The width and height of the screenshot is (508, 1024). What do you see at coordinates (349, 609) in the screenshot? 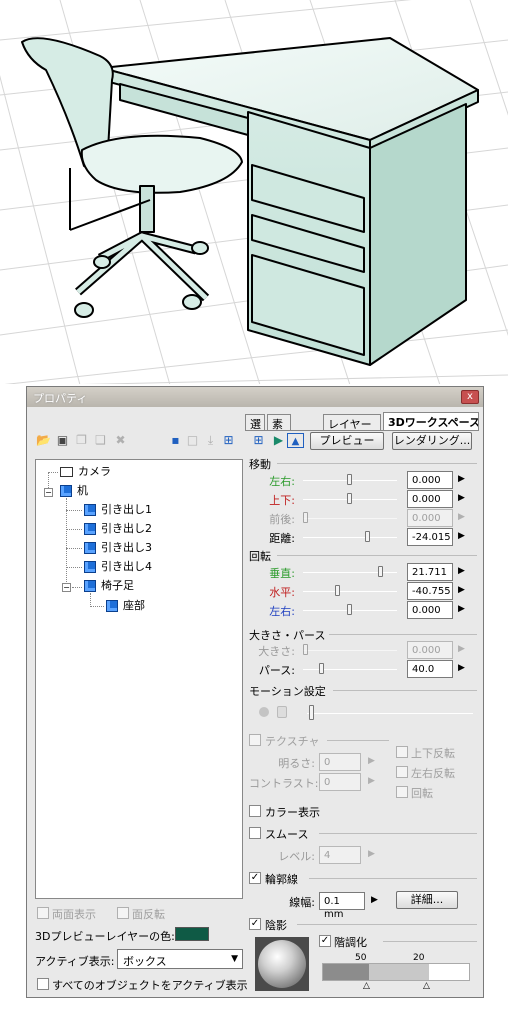
I see `rotate-lr-thumb` at bounding box center [349, 609].